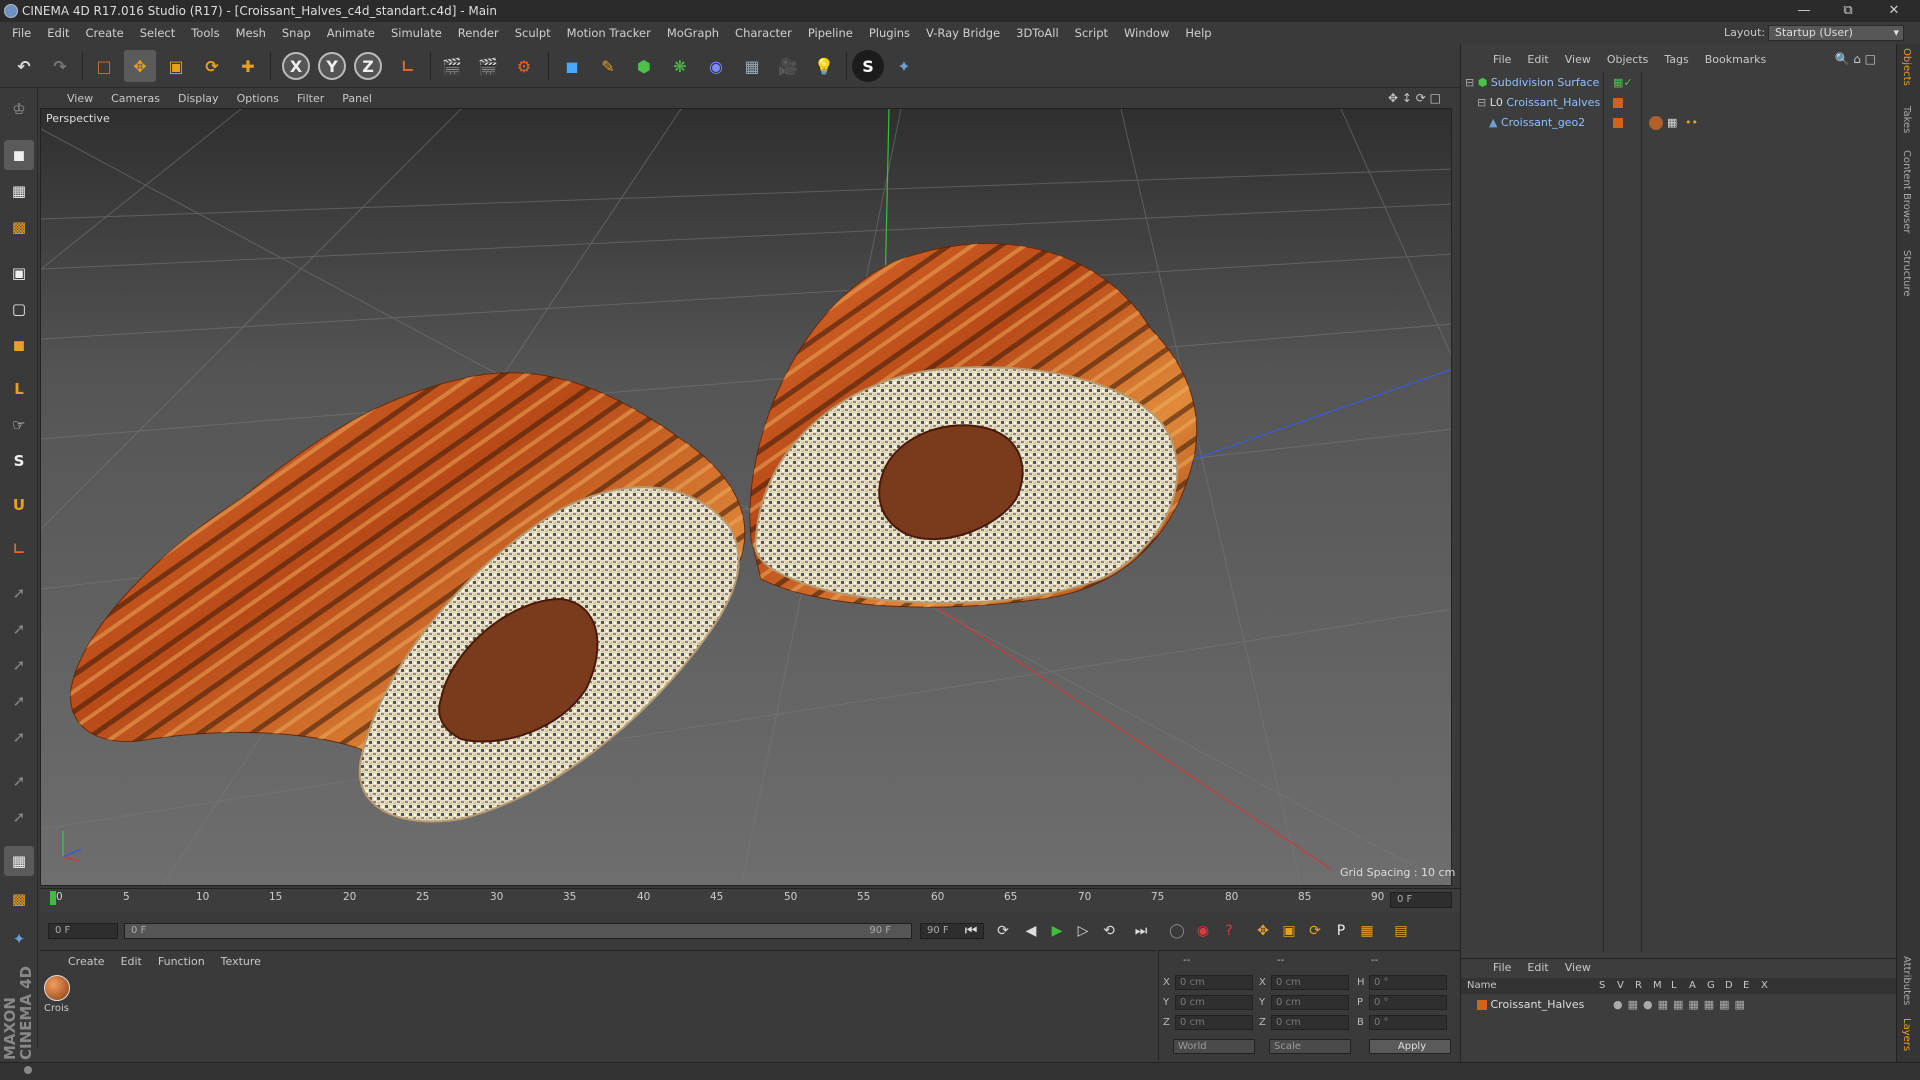 Image resolution: width=1920 pixels, height=1080 pixels. Describe the element at coordinates (19, 345) in the screenshot. I see `polygons-mode-icon: ◼` at that location.